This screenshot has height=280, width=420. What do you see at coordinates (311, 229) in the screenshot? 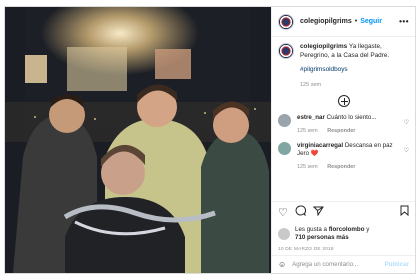
I see `likes-prefix: Les gusta a` at bounding box center [311, 229].